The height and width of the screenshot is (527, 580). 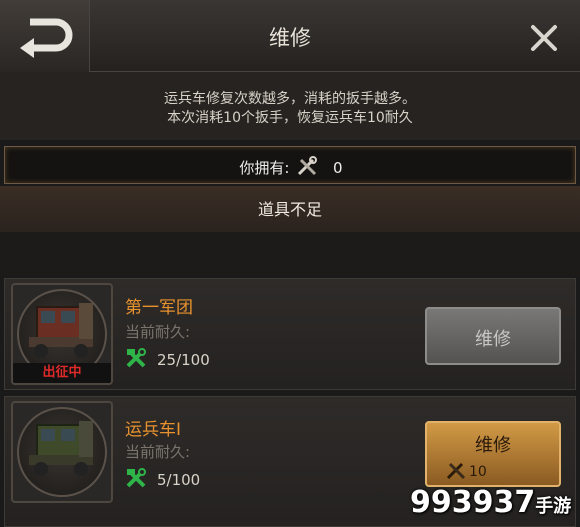 What do you see at coordinates (264, 168) in the screenshot?
I see `inventory-label: 你拥有:` at bounding box center [264, 168].